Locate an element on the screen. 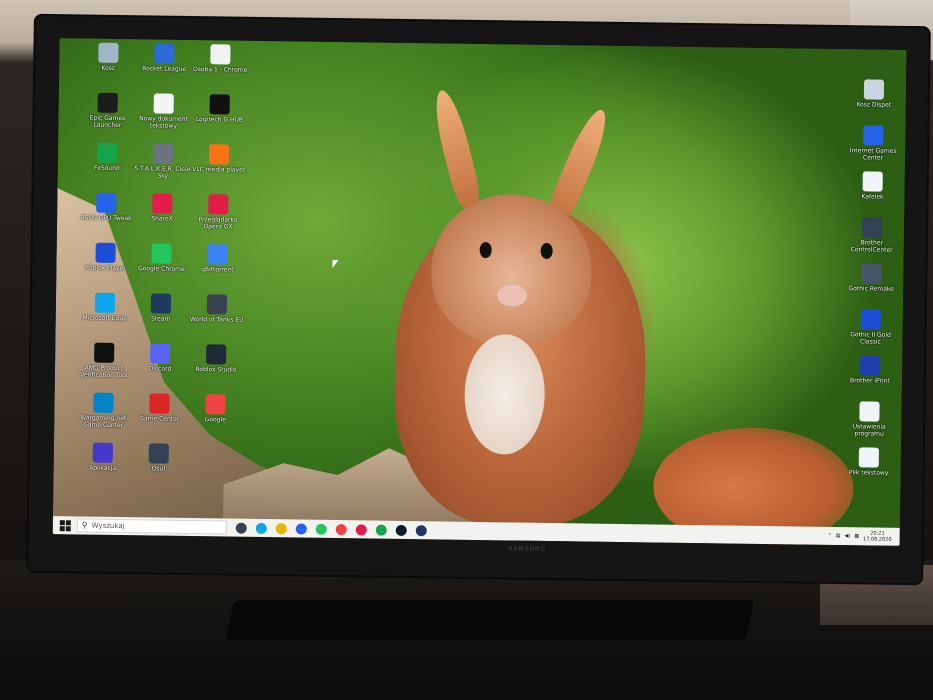 The image size is (933, 700). desktop-icon-asus-icon: ASUS GPU Tweak is located at coordinates (106, 207).